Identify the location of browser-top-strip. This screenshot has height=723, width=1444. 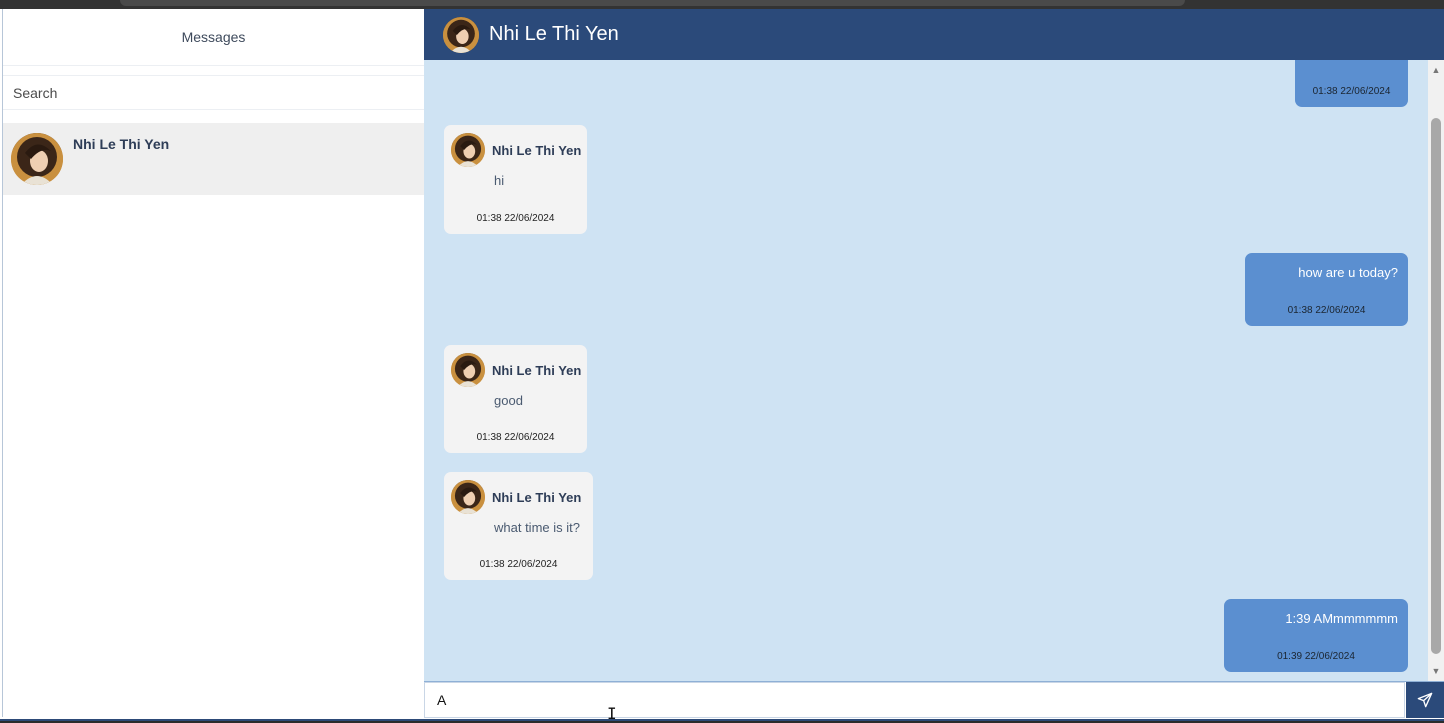
(722, 4).